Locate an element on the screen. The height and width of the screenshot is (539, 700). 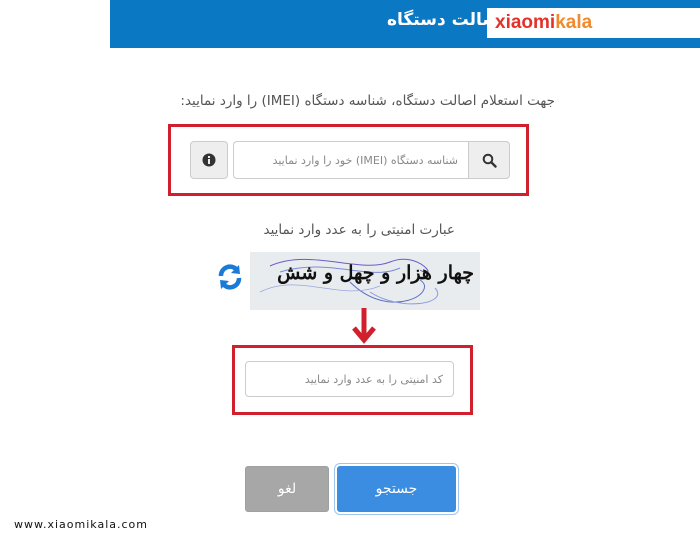
captcha-label: عبارت امنیتی را به عدد وارد نمایید is located at coordinates (359, 230).